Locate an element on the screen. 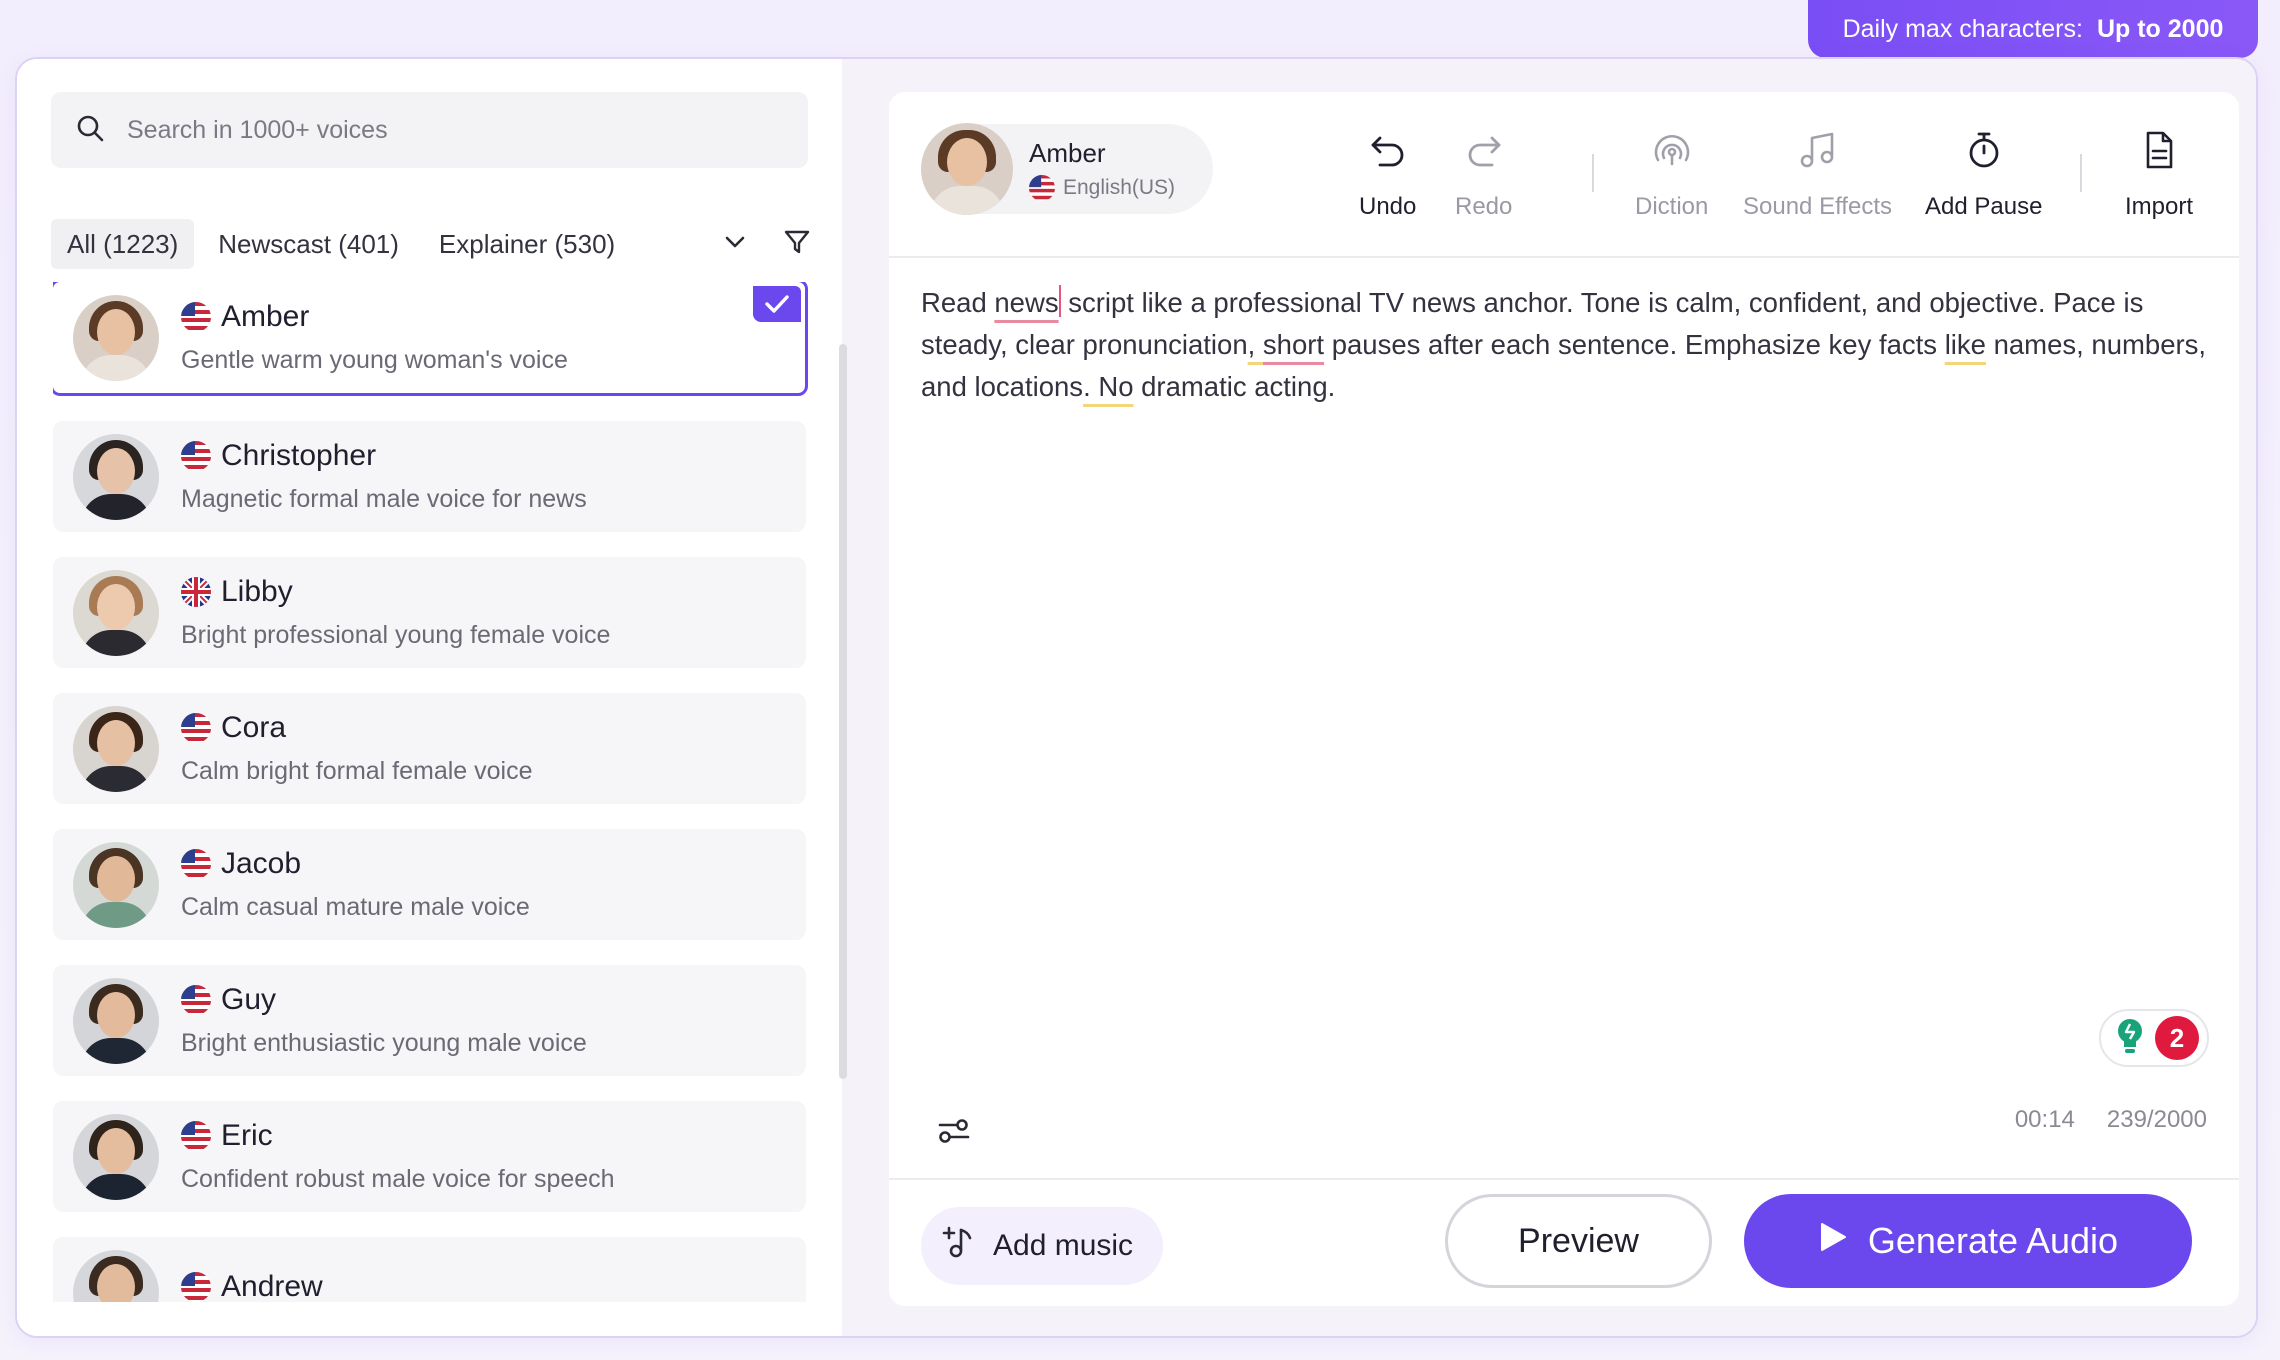 The image size is (2280, 1360). voice-description: Gentle warm young woman's voice is located at coordinates (374, 360).